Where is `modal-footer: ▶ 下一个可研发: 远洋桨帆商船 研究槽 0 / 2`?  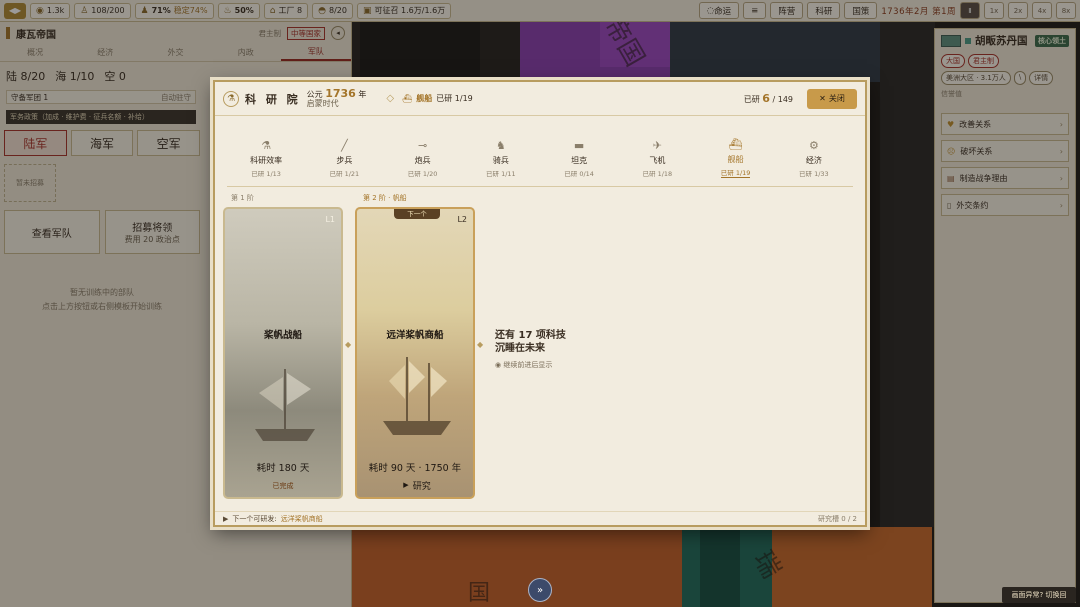
modal-footer: ▶ 下一个可研发: 远洋桨帆商船 研究槽 0 / 2 is located at coordinates (540, 518).